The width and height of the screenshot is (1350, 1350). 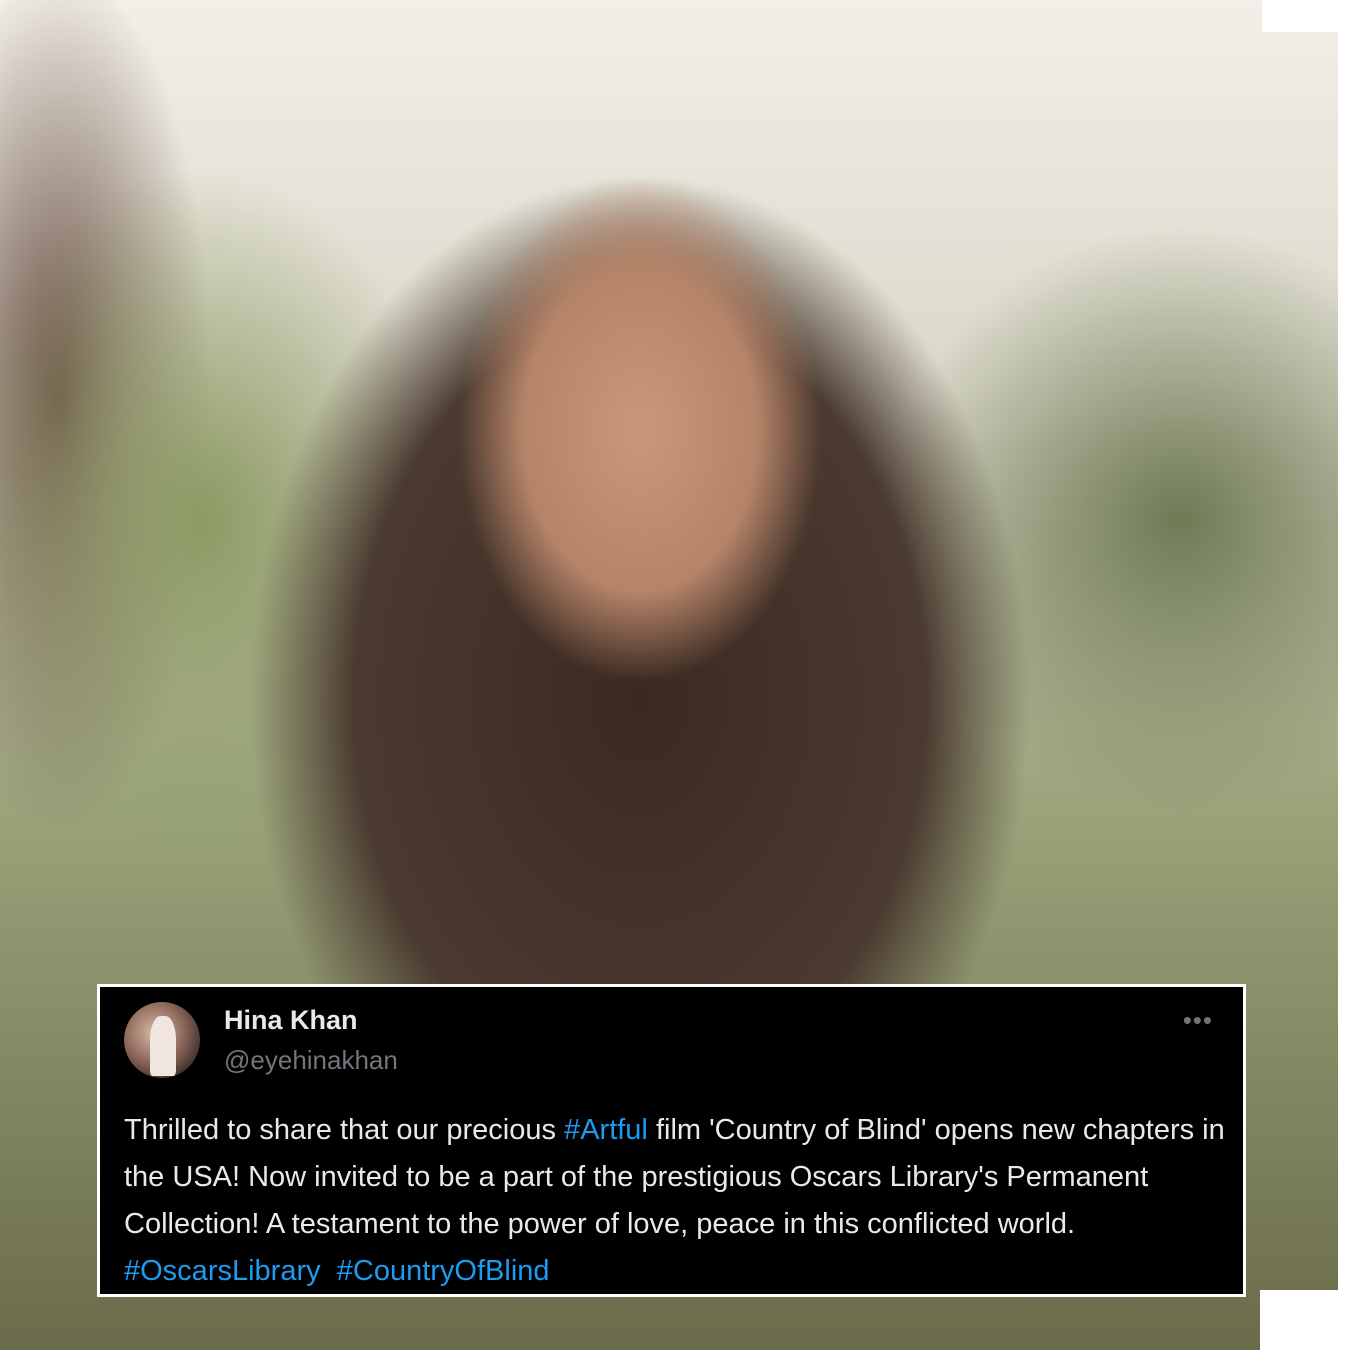 I want to click on avatar, so click(x=162, y=1040).